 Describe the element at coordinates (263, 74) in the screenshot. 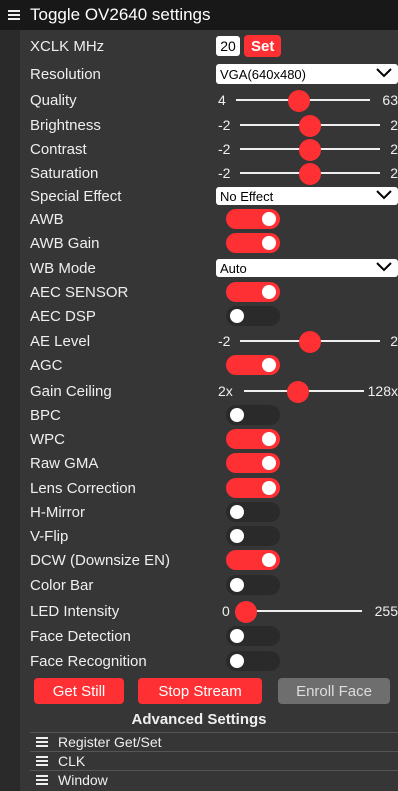

I see `resolution-value: VGA(640x480)` at that location.